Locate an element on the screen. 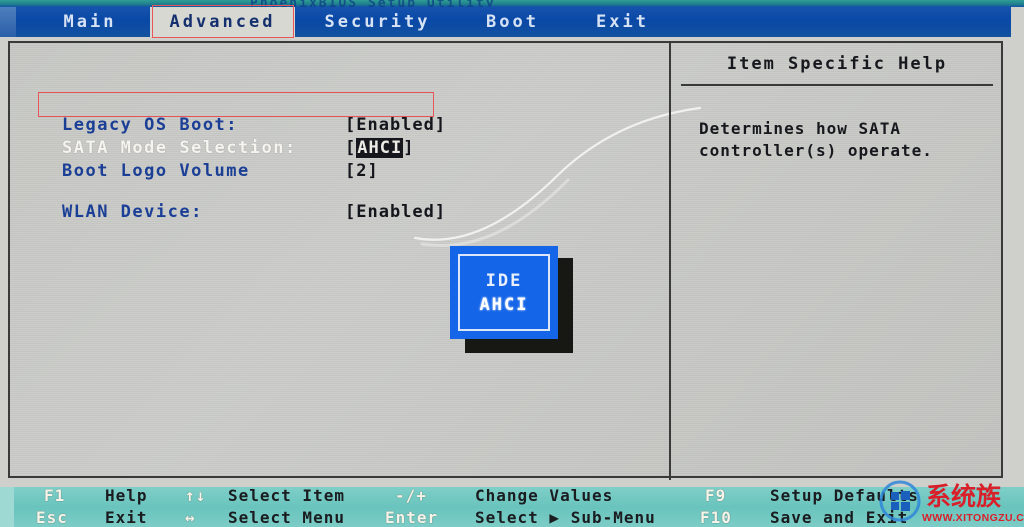  tab-advanced-label: Advanced is located at coordinates (222, 22).